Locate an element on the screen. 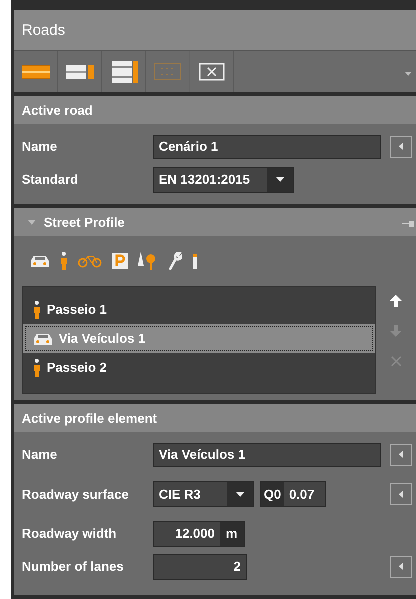 This screenshot has height=599, width=416. road-icon is located at coordinates (36, 71).